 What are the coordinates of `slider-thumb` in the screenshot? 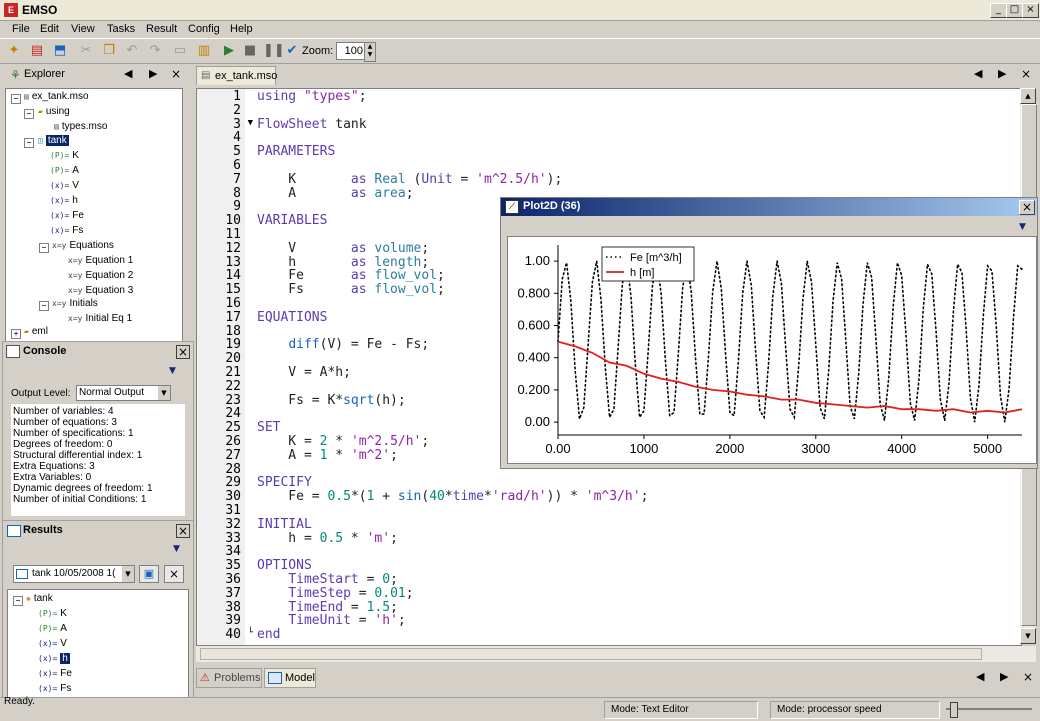 It's located at (954, 710).